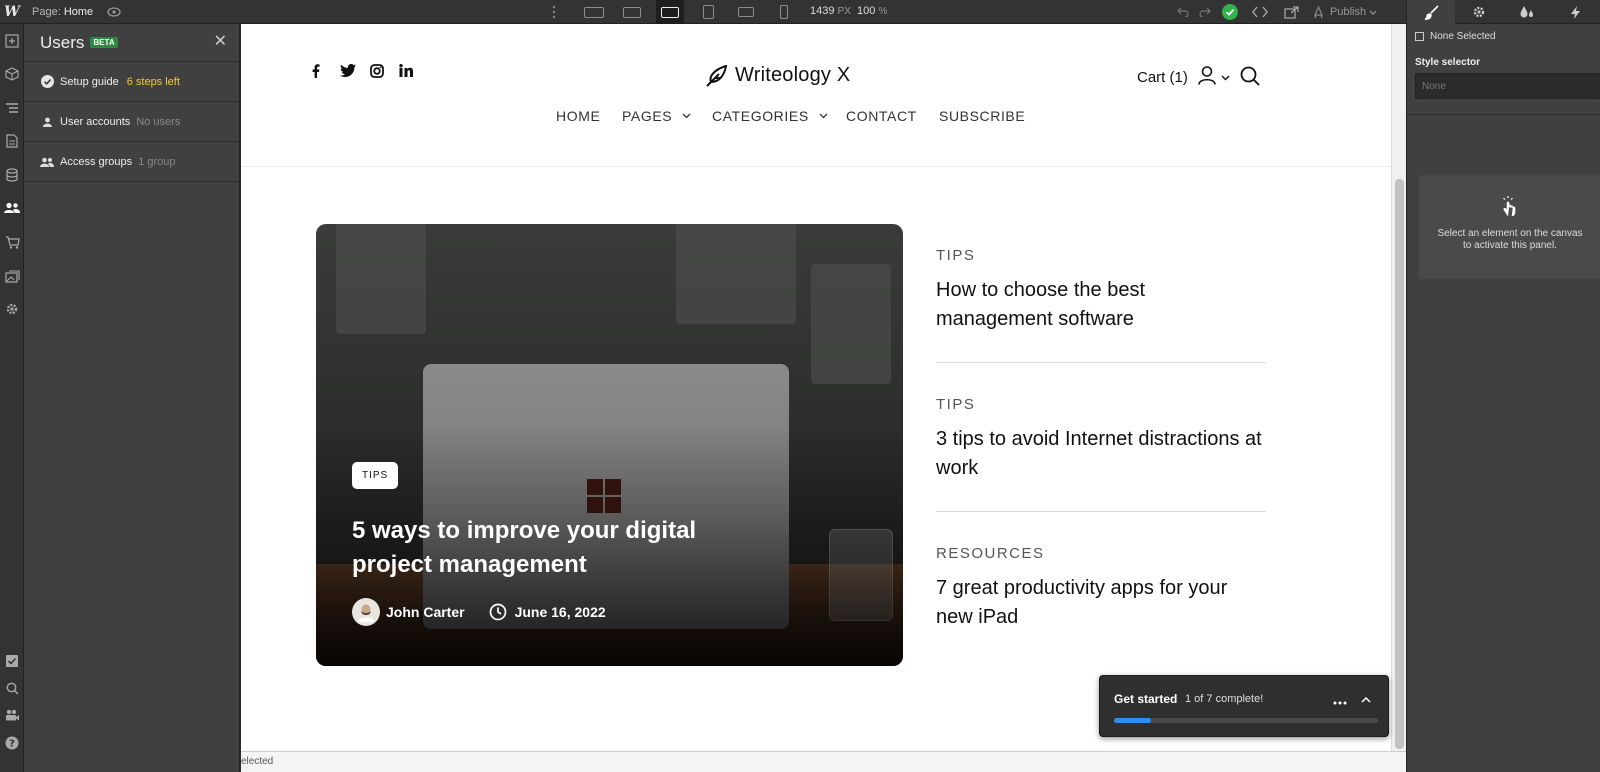  I want to click on scrollbar-thumb, so click(1399, 464).